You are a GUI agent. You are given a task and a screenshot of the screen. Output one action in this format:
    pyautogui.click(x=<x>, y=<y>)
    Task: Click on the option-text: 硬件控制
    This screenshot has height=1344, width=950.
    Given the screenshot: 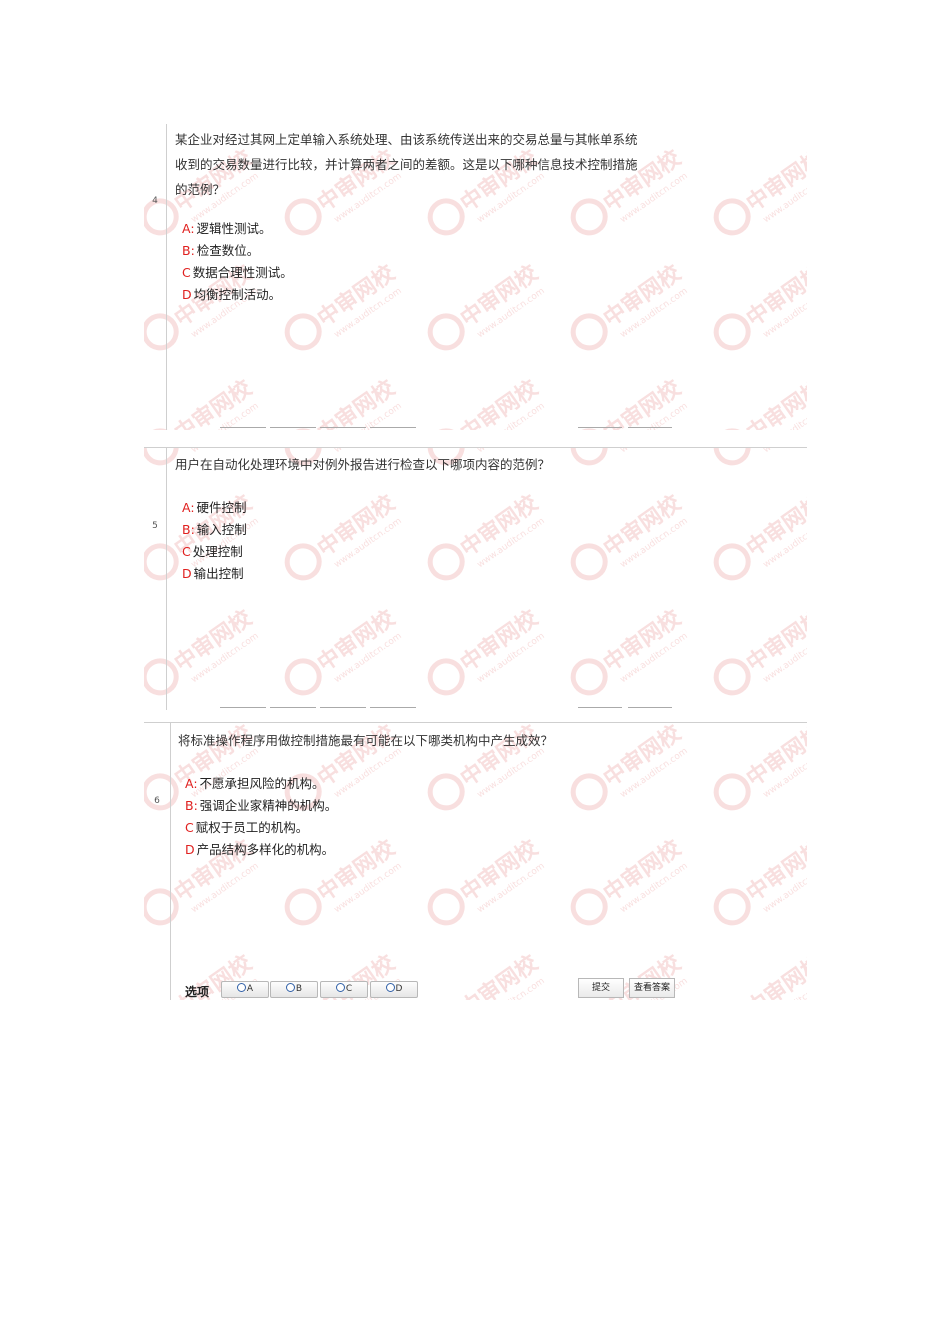 What is the action you would take?
    pyautogui.click(x=221, y=507)
    